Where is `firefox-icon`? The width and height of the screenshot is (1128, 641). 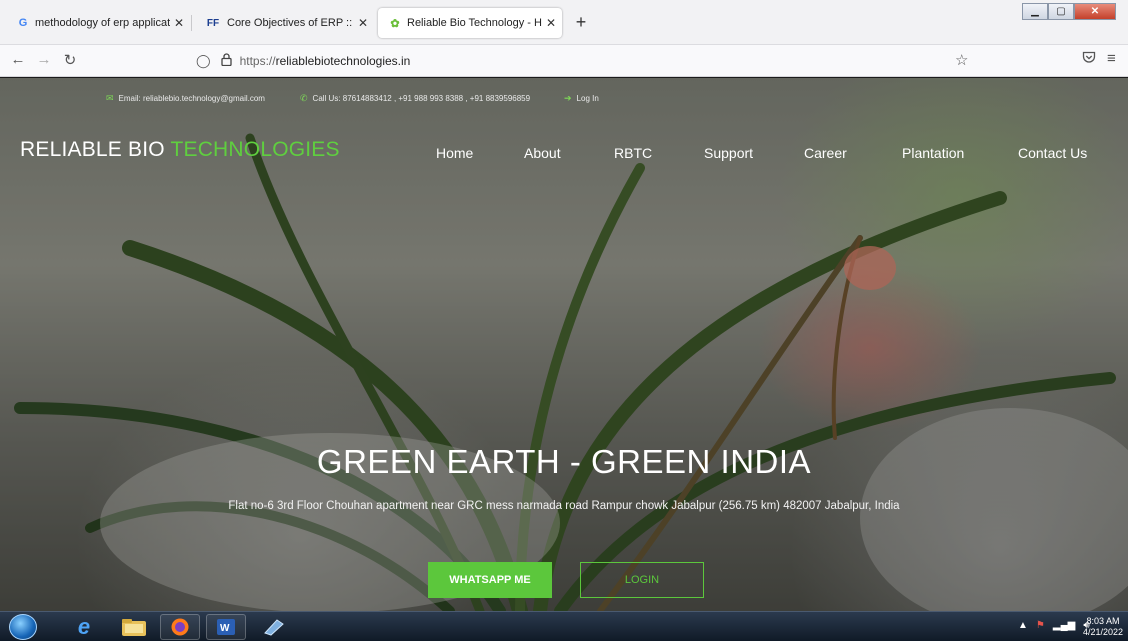
firefox-icon is located at coordinates (180, 627).